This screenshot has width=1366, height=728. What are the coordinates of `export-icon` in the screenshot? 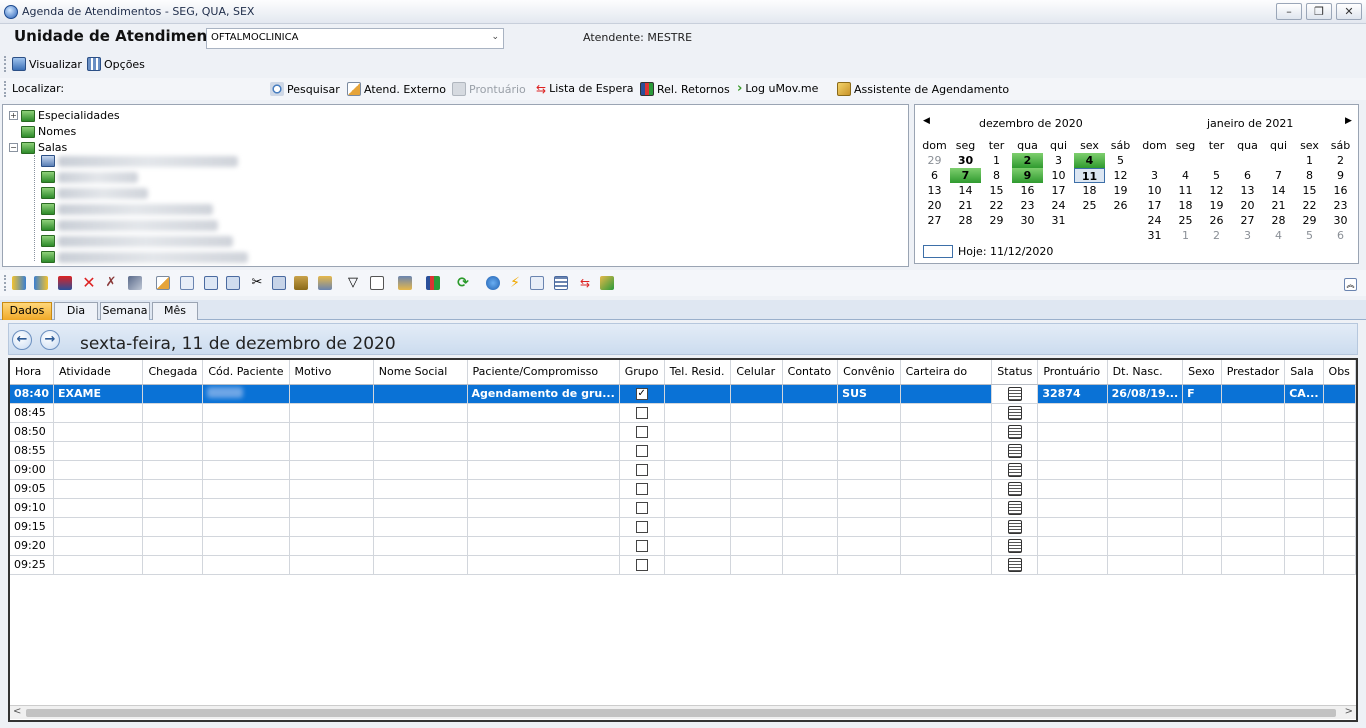 It's located at (607, 283).